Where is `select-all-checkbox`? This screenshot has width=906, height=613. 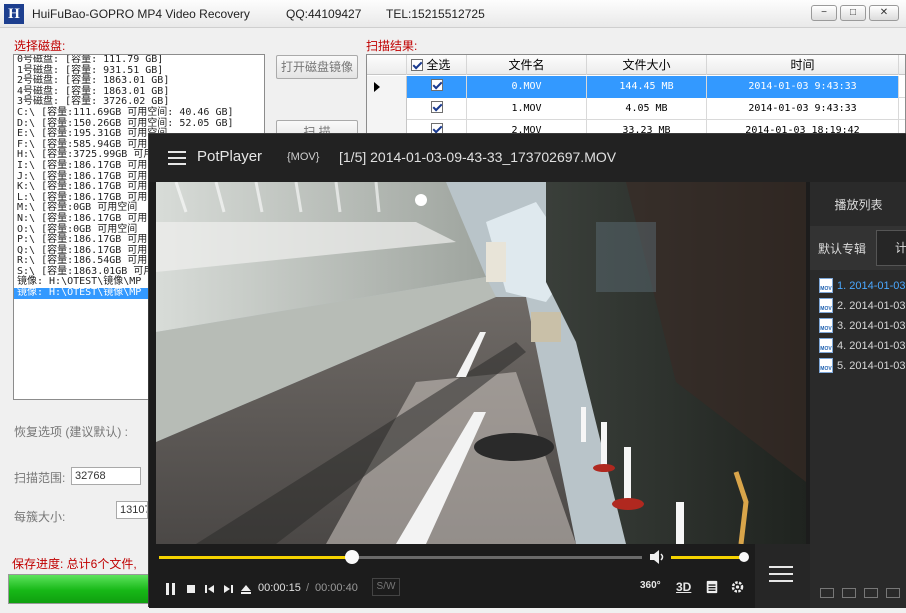 select-all-checkbox is located at coordinates (417, 64).